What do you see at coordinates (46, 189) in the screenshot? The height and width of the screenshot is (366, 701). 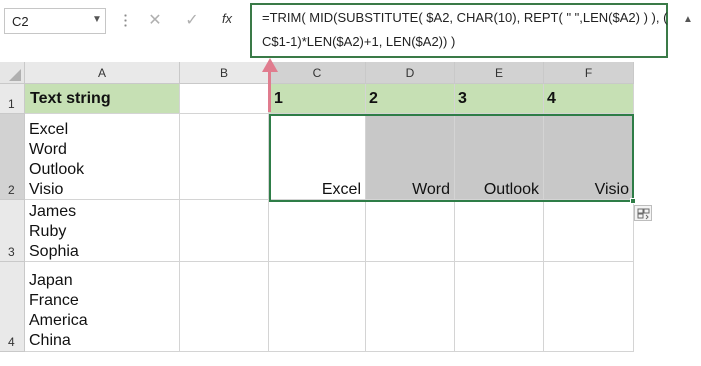 I see `cell-a2-line-4: Visio` at bounding box center [46, 189].